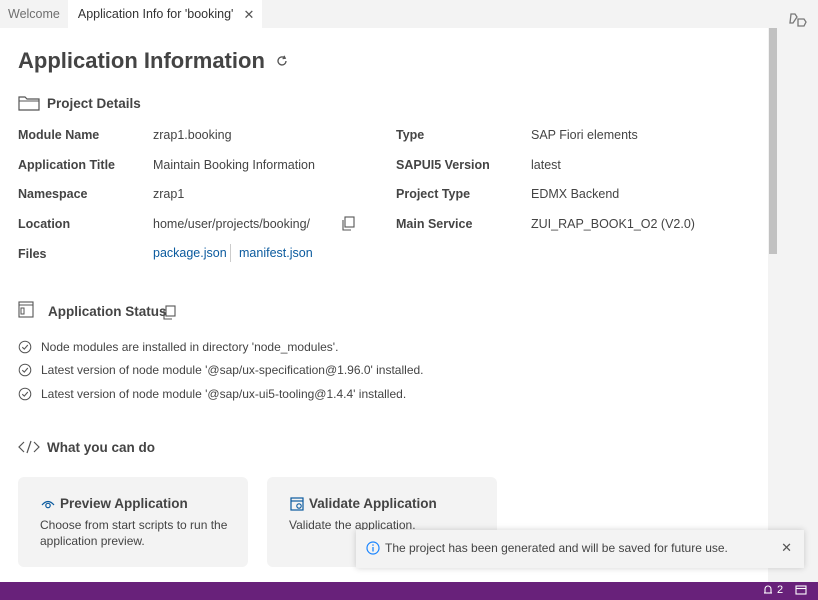 The image size is (818, 600). I want to click on module-name-value: zrap1.booking, so click(192, 135).